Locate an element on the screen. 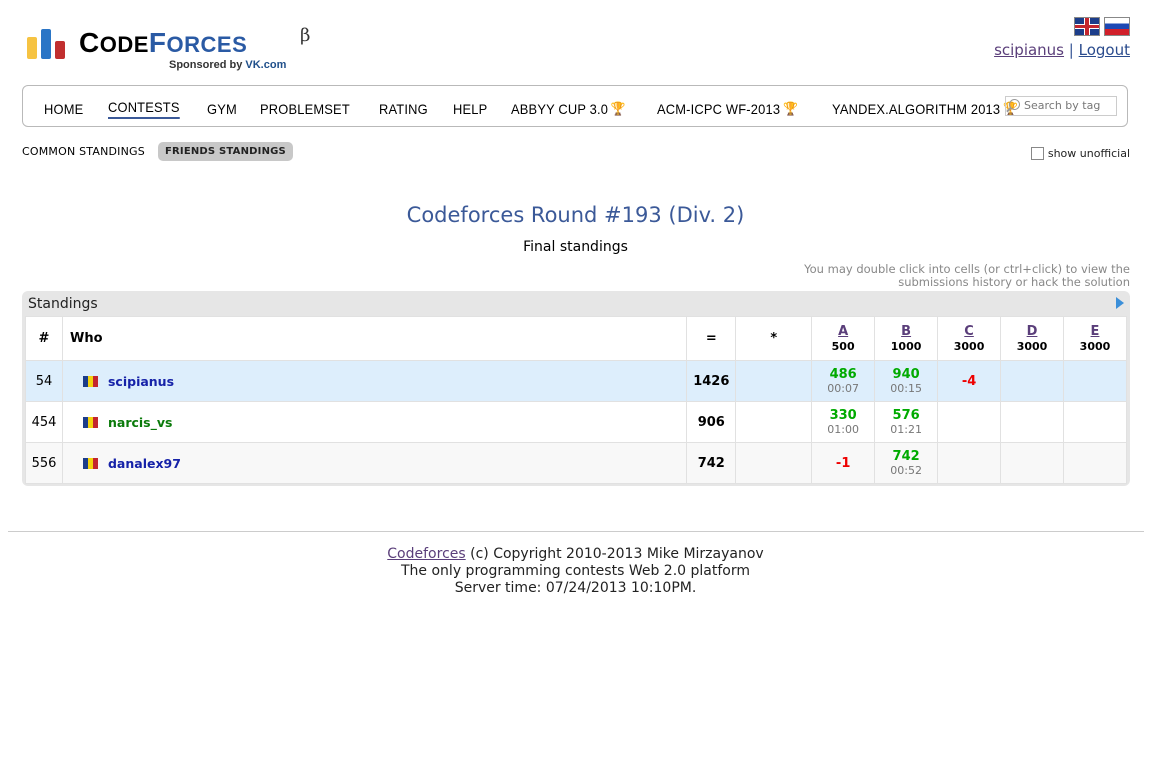  problem-cell-a: -1 is located at coordinates (843, 463).